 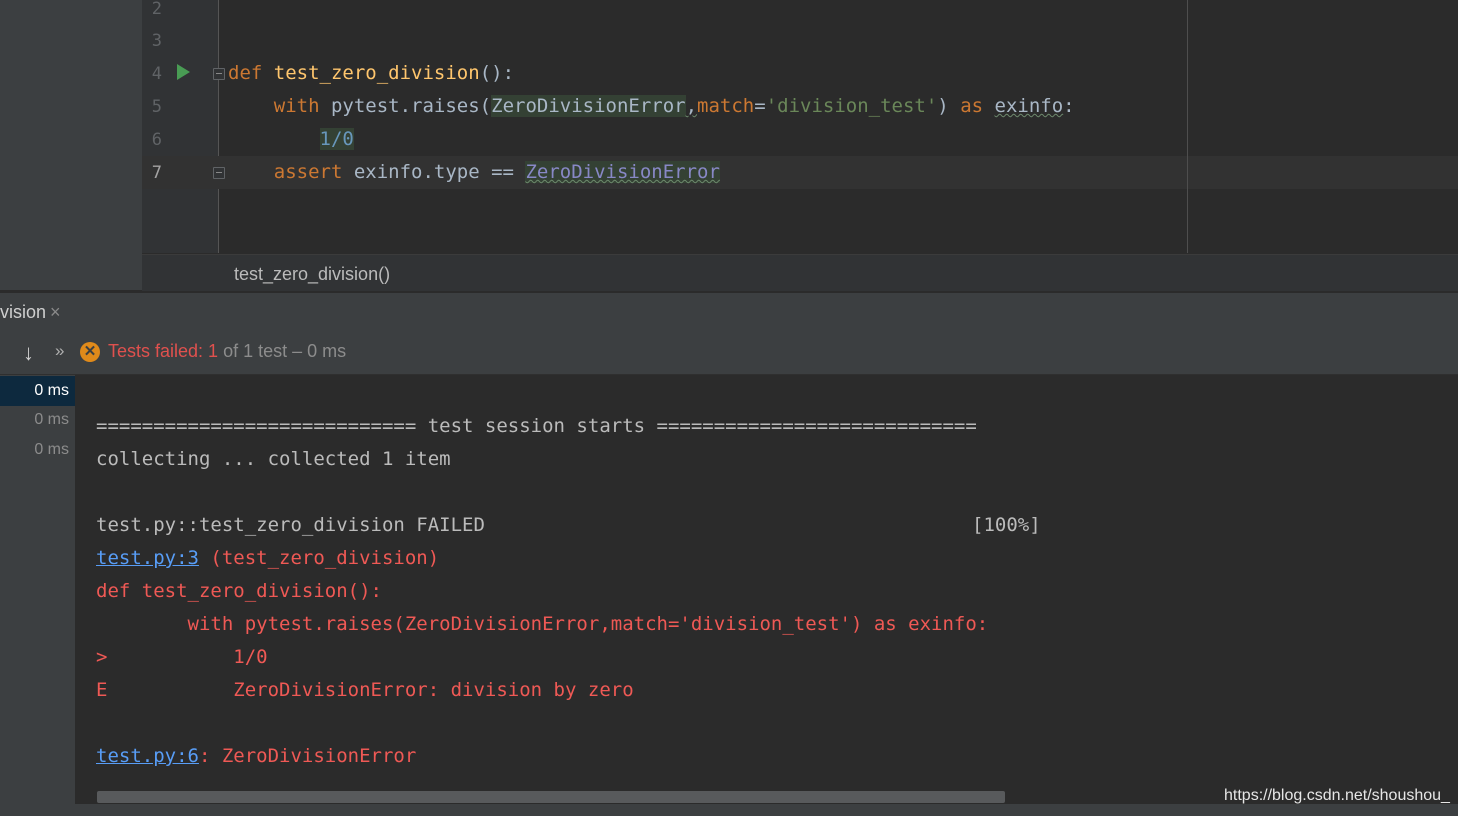 I want to click on arrow-down-icon: ↓, so click(x=28, y=353).